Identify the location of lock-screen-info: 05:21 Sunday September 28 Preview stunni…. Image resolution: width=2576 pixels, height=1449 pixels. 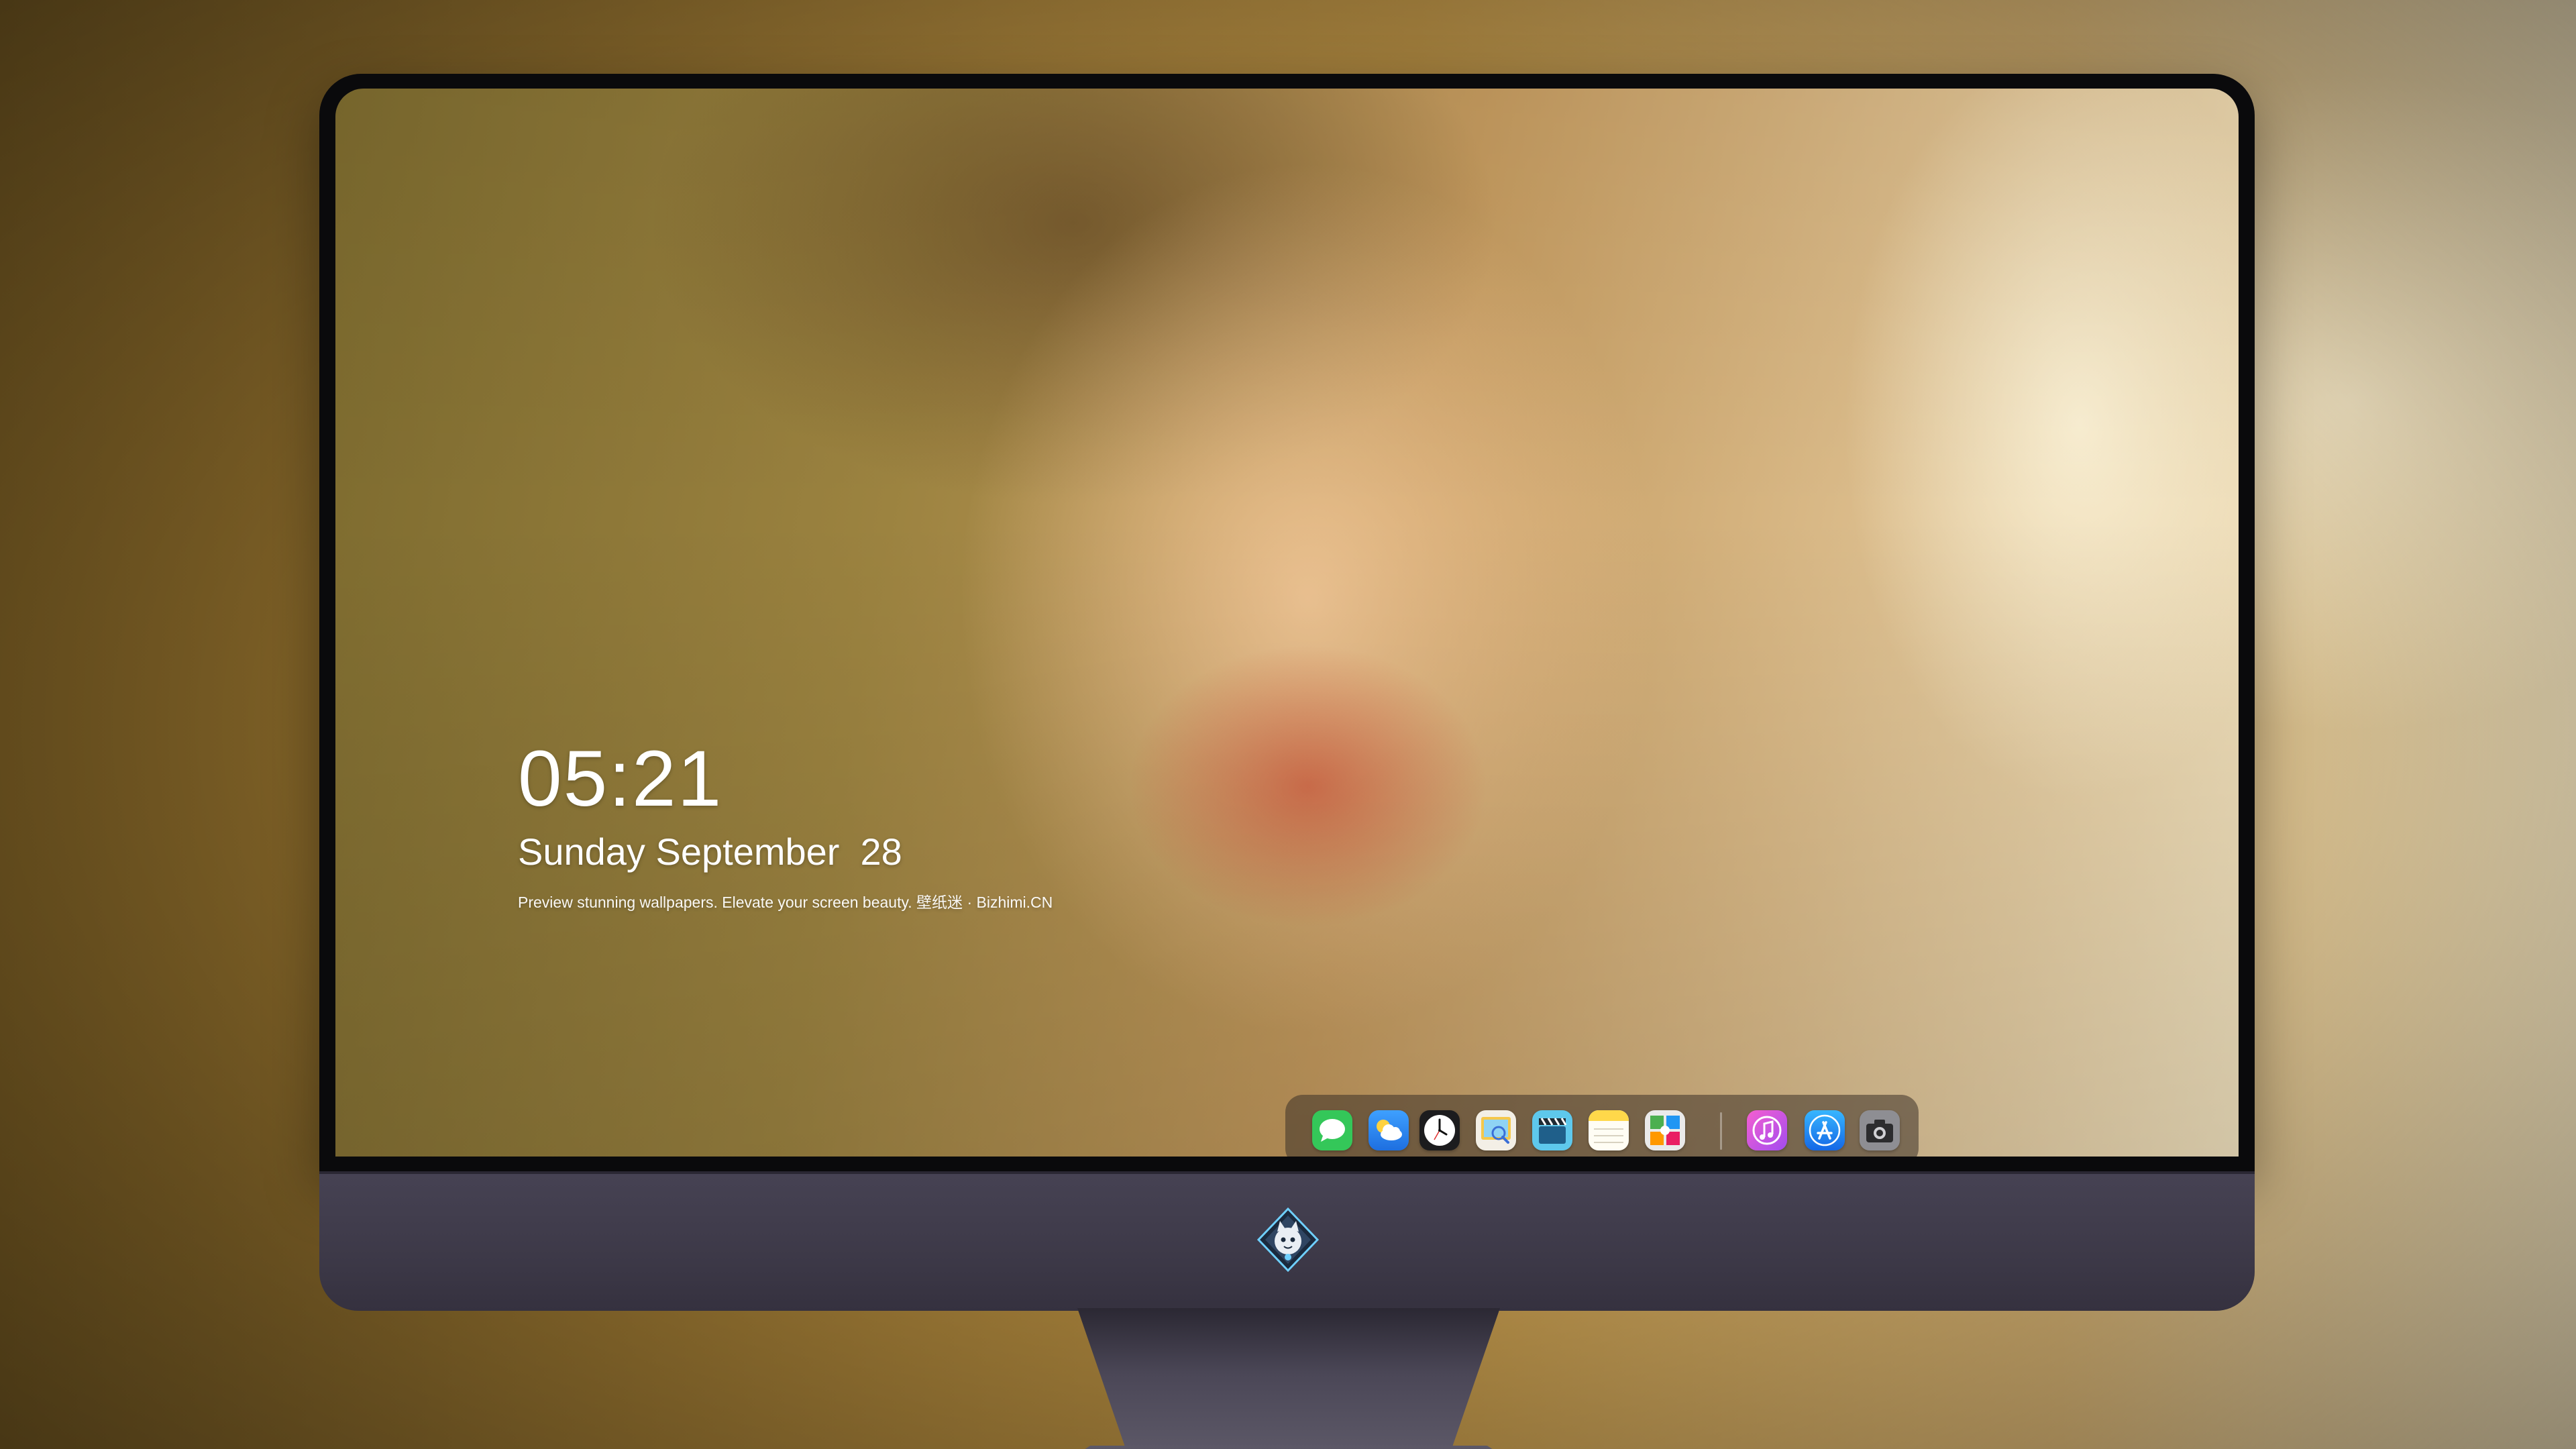
(785, 824).